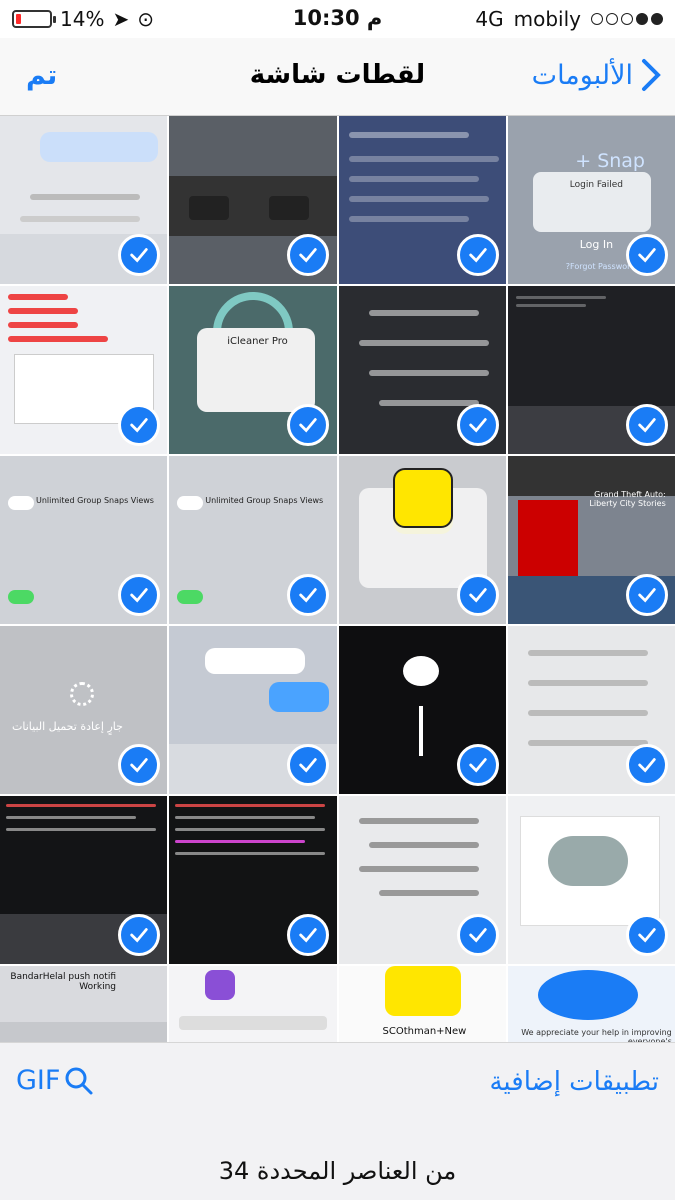  Describe the element at coordinates (264, 500) in the screenshot. I see `unlimited-snaps-text: Unlimited Group Snaps Views` at that location.